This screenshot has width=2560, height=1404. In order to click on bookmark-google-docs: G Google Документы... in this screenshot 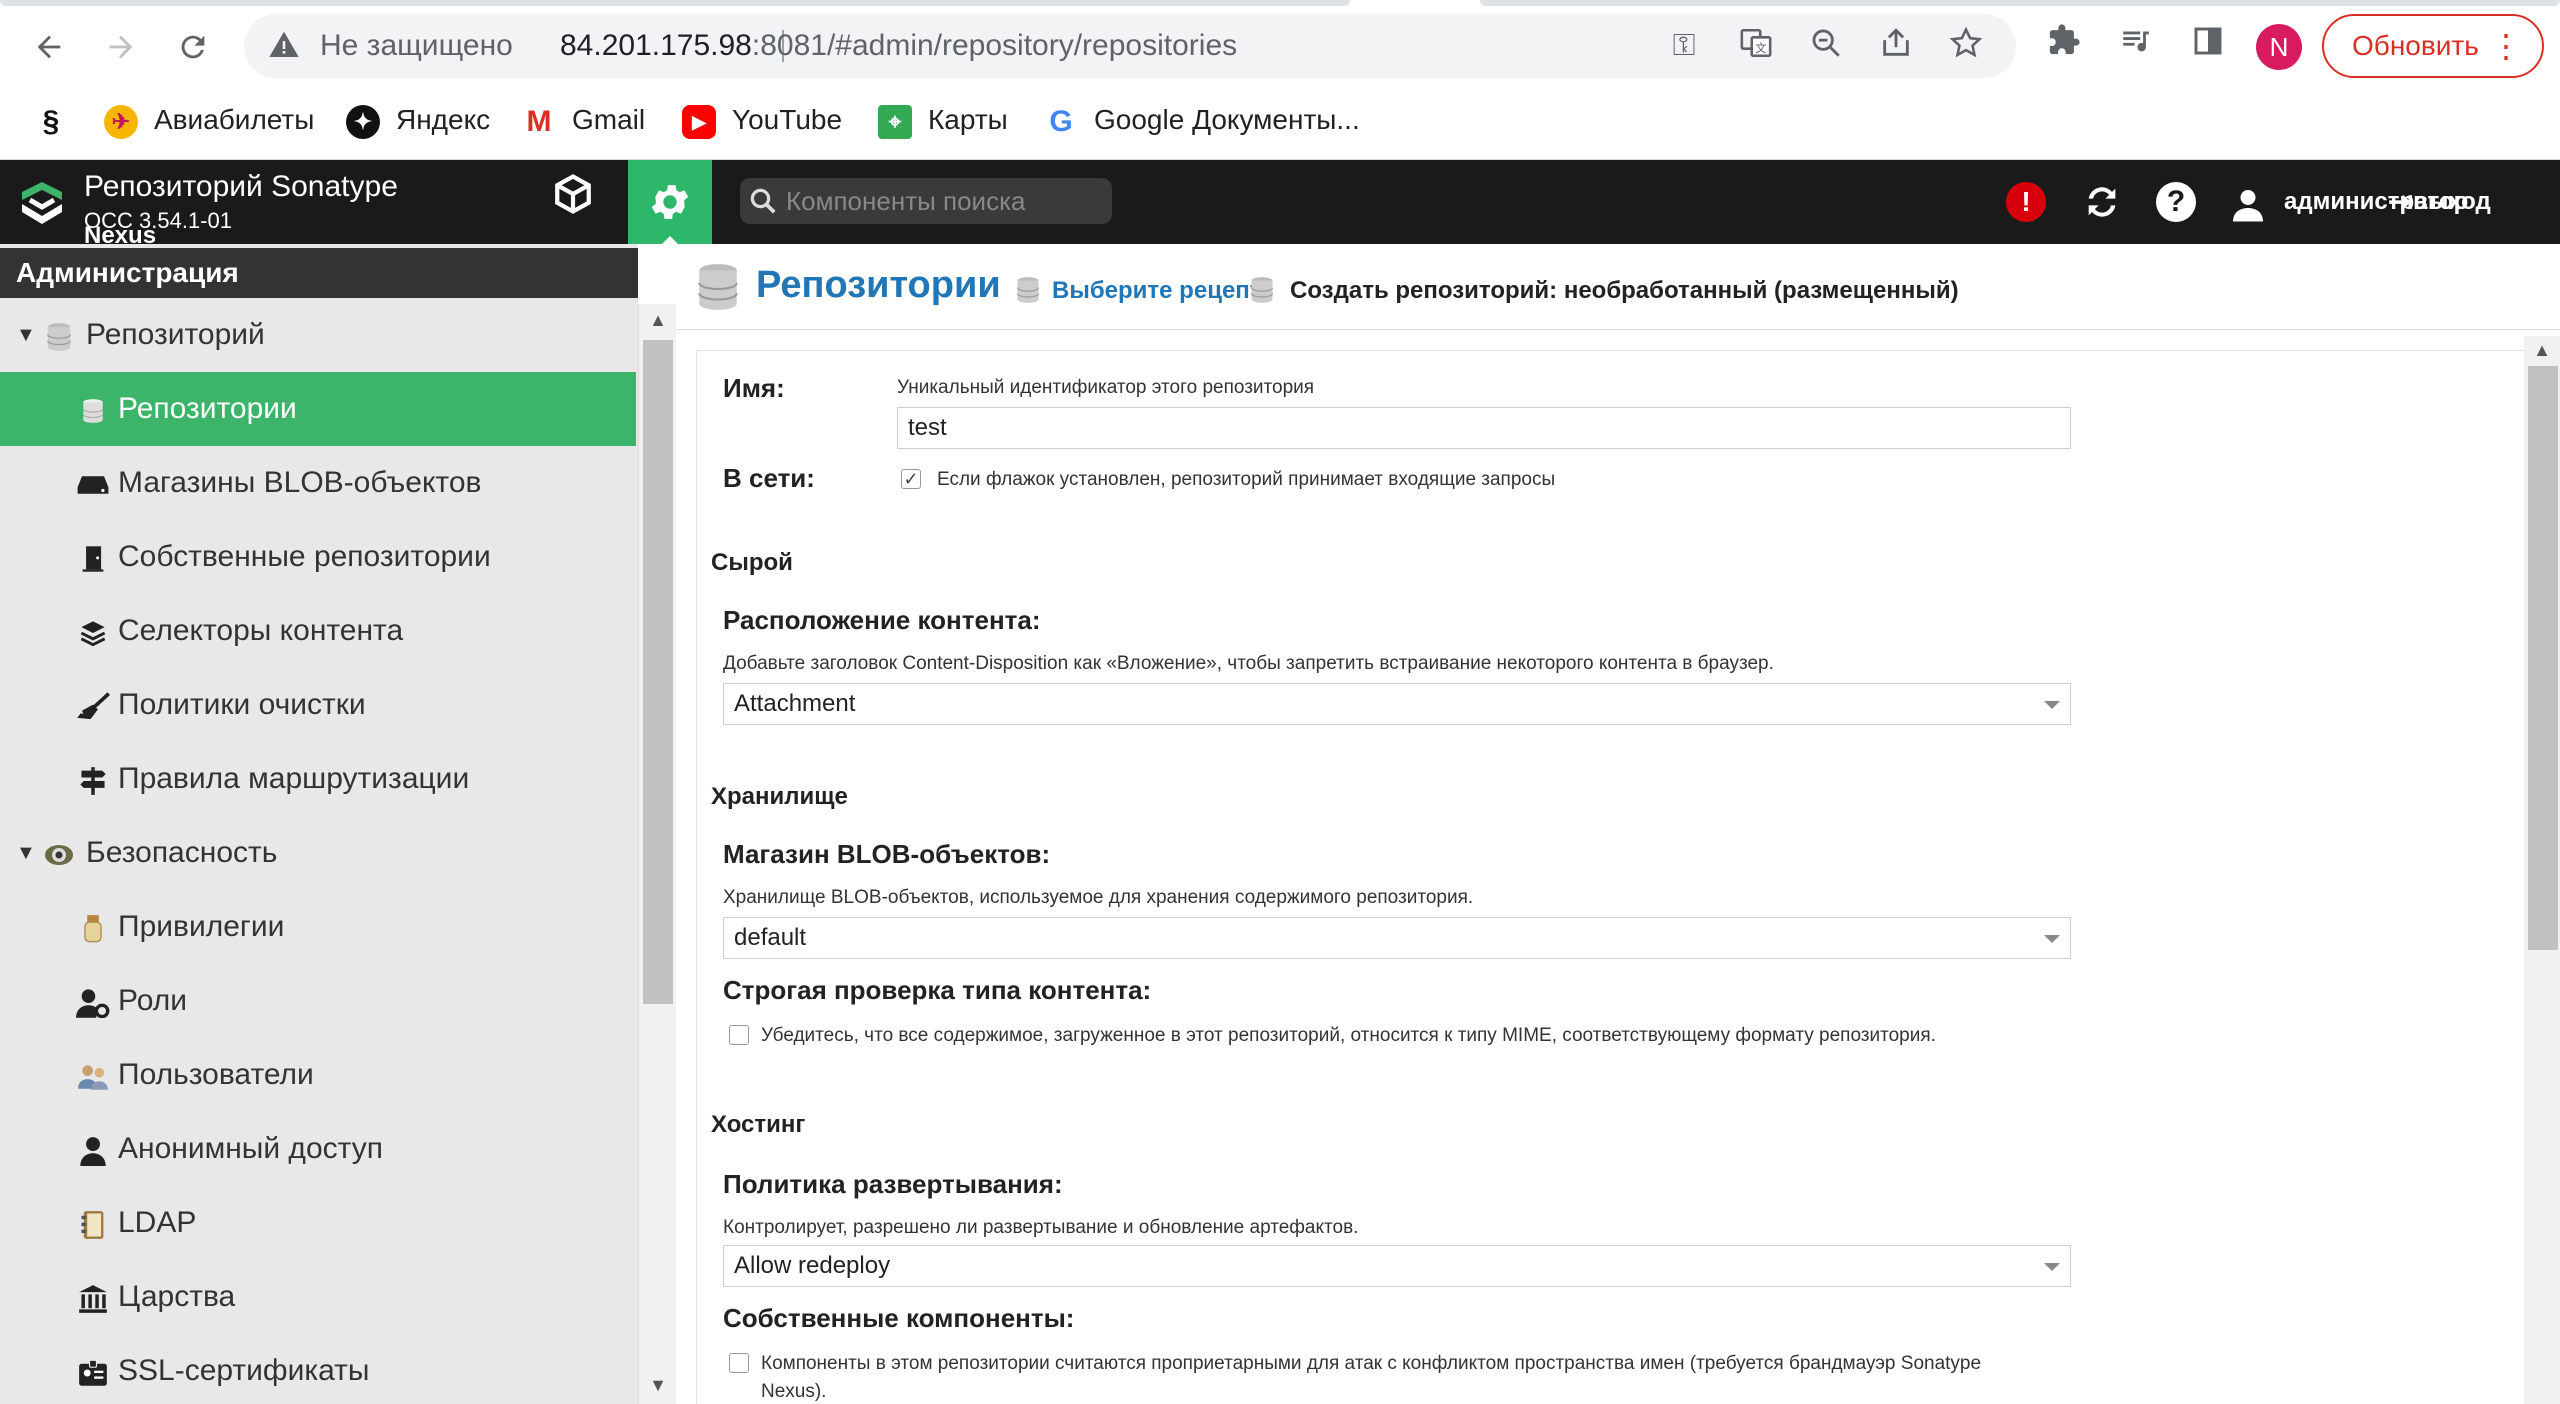, I will do `click(1202, 120)`.